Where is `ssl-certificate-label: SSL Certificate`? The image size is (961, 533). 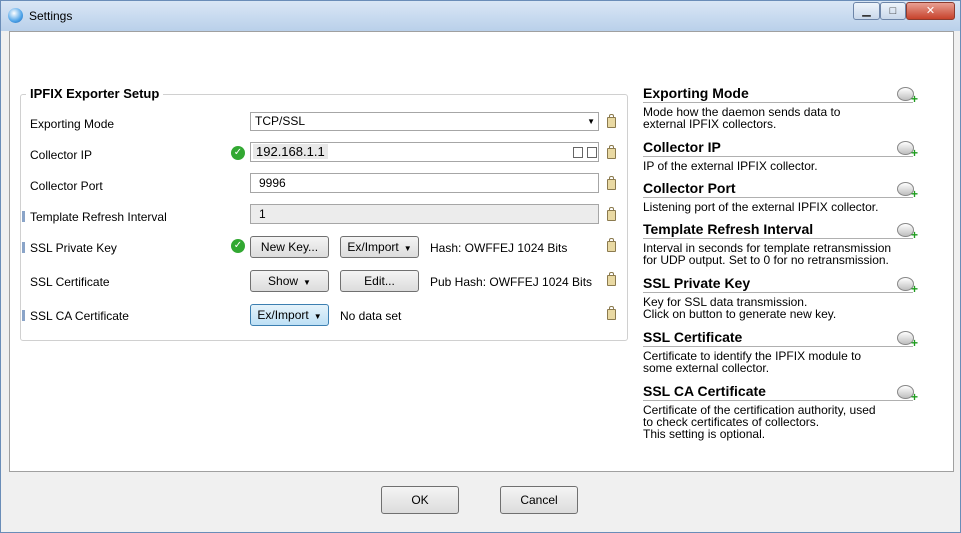
ssl-certificate-label: SSL Certificate is located at coordinates (70, 282).